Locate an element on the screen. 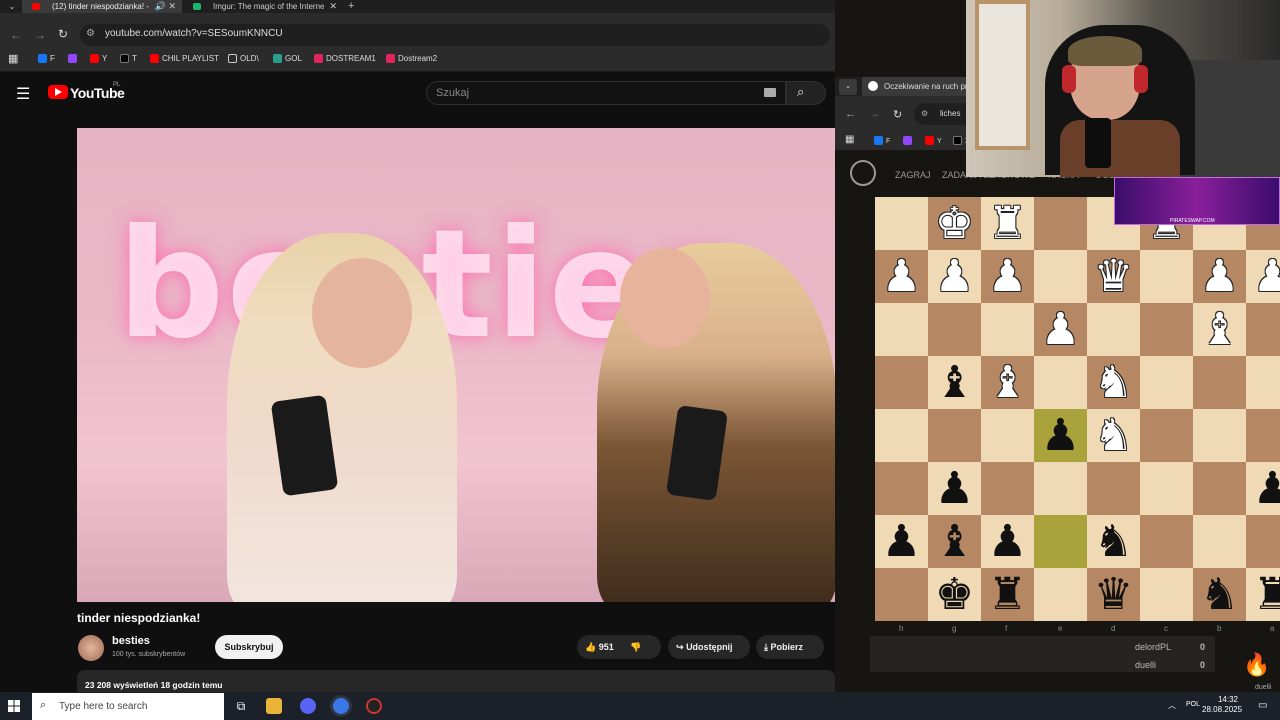  bookmark-y: Y is located at coordinates (98, 58).